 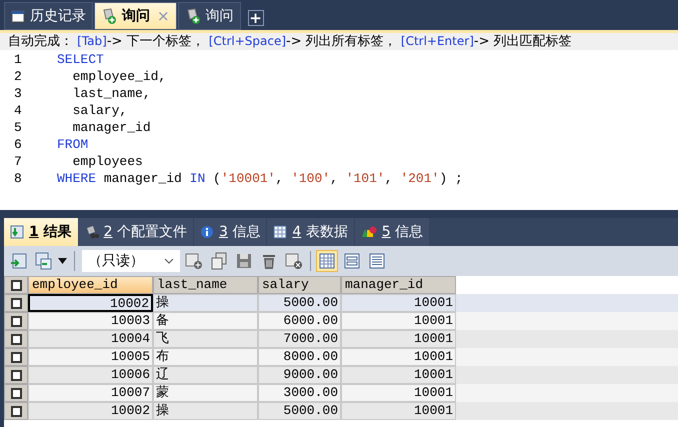 I want to click on table-icon, so click(x=280, y=232).